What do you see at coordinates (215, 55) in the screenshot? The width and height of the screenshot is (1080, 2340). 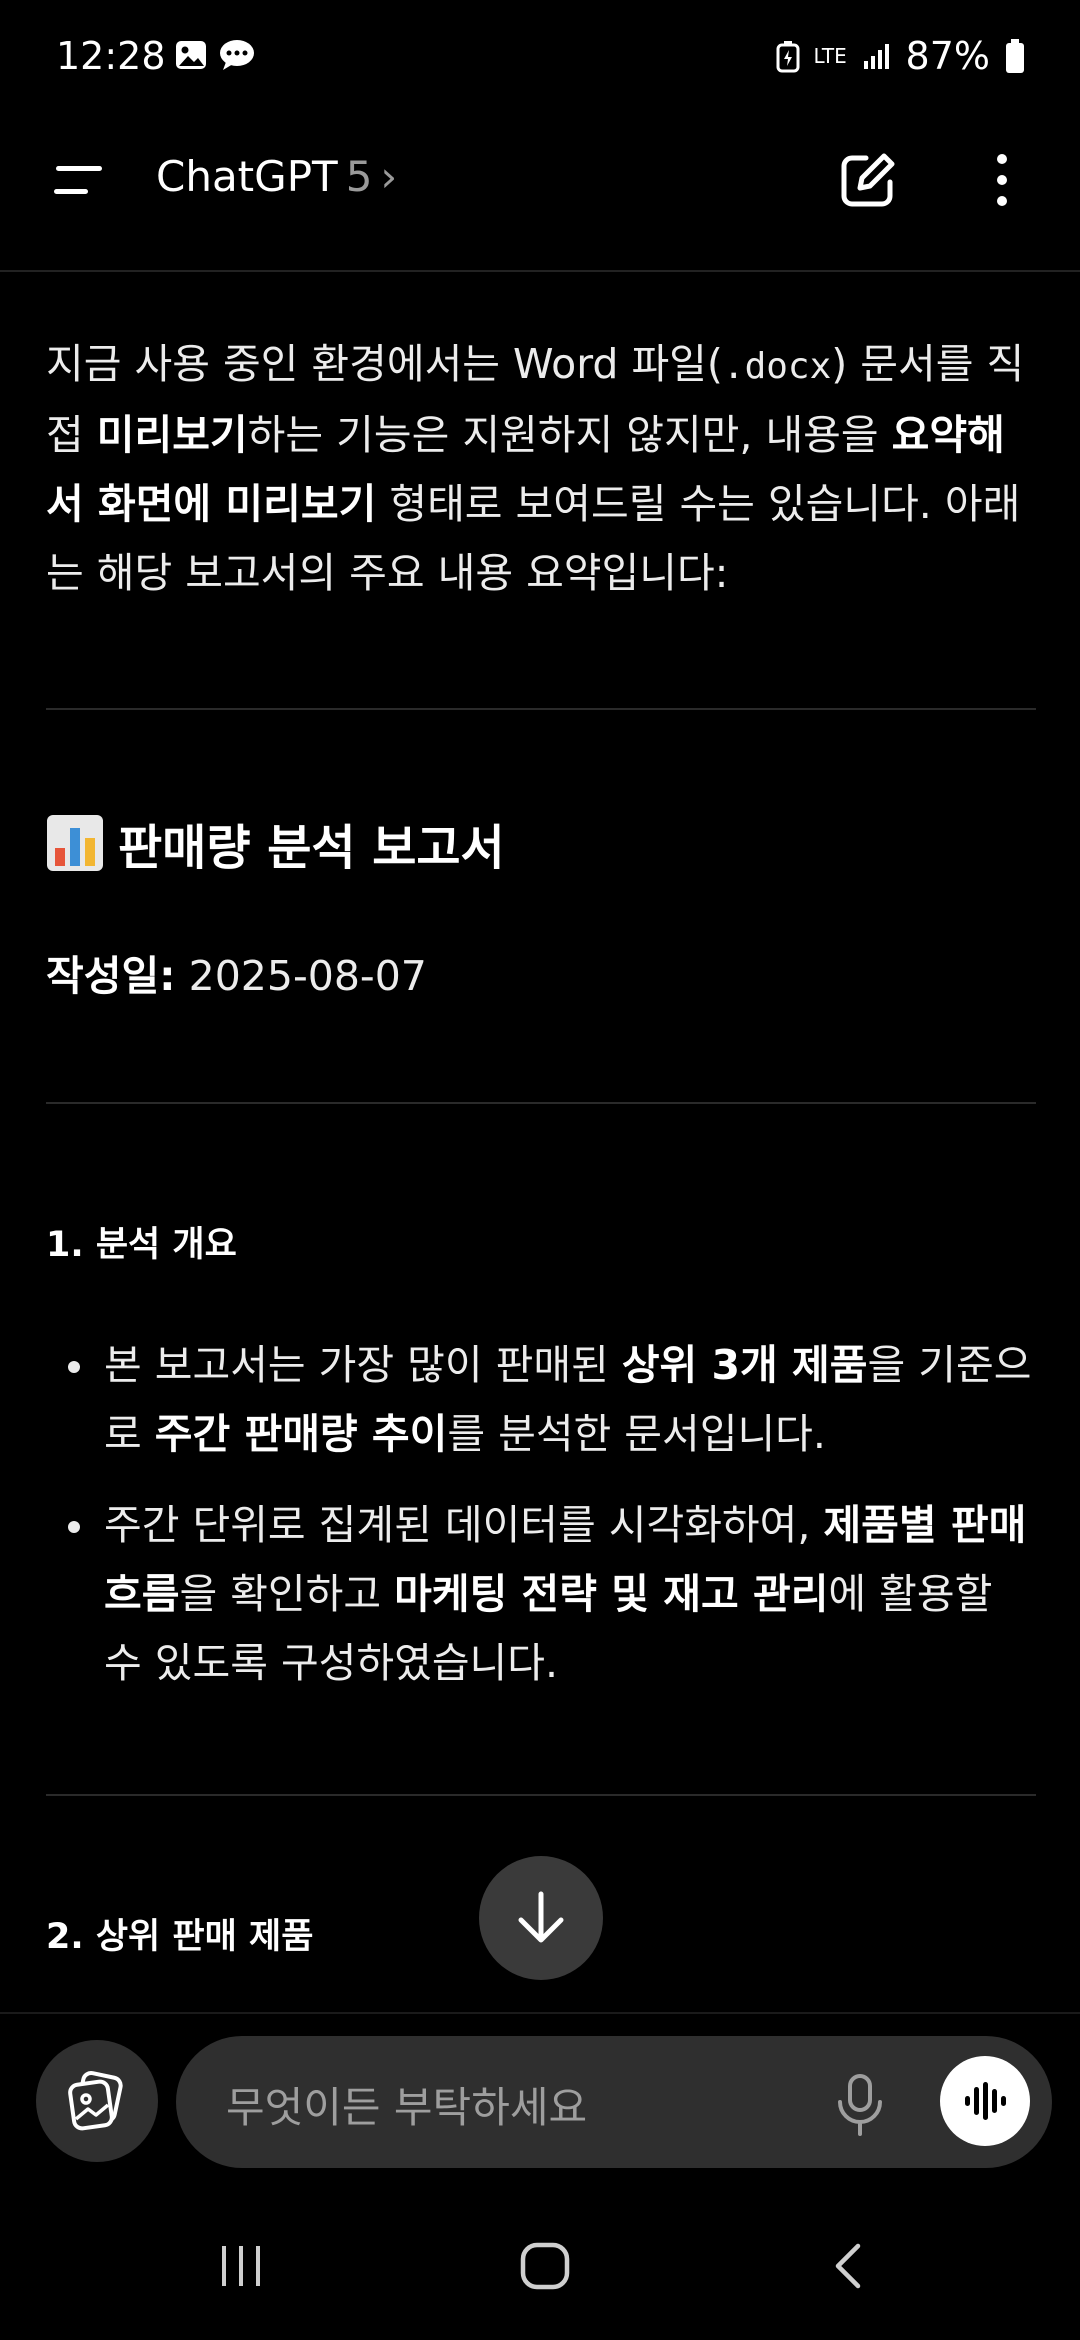 I see `status-notification-icons` at bounding box center [215, 55].